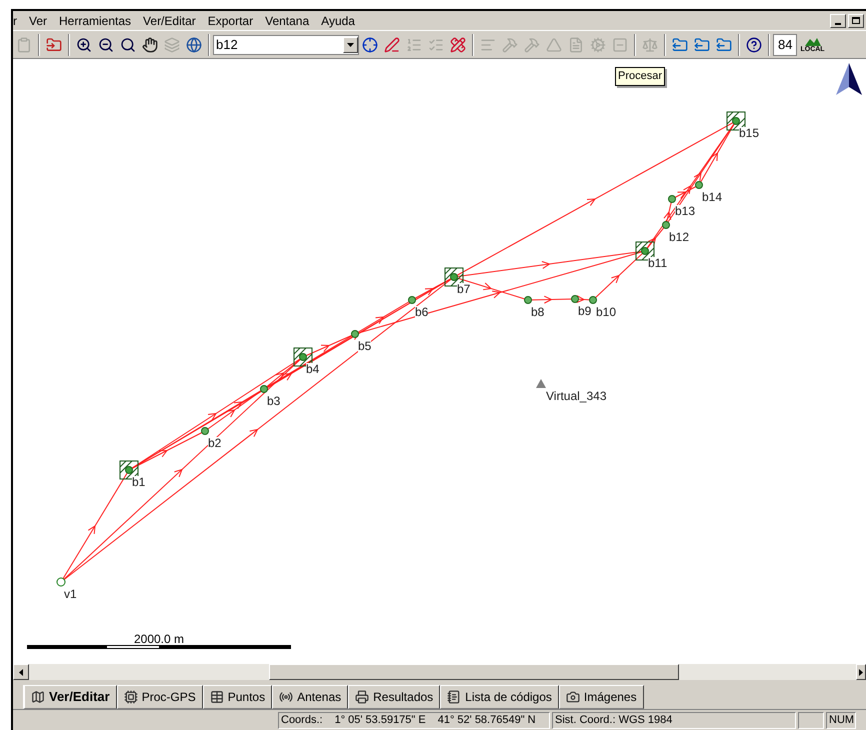 Image resolution: width=866 pixels, height=730 pixels. I want to click on point-label: b11, so click(658, 263).